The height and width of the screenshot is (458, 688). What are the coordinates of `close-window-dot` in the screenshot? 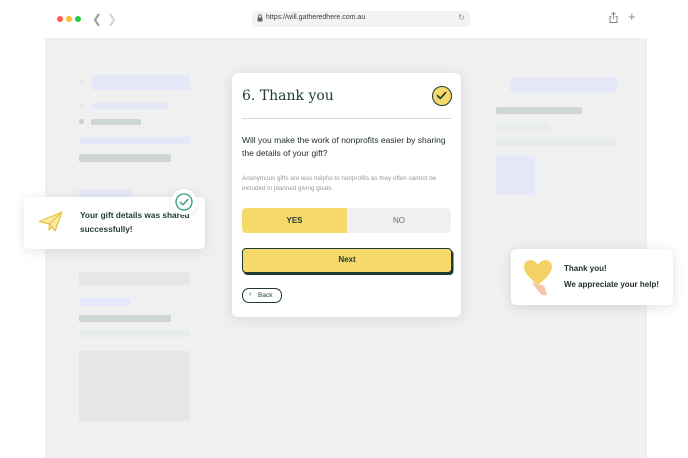 It's located at (60, 19).